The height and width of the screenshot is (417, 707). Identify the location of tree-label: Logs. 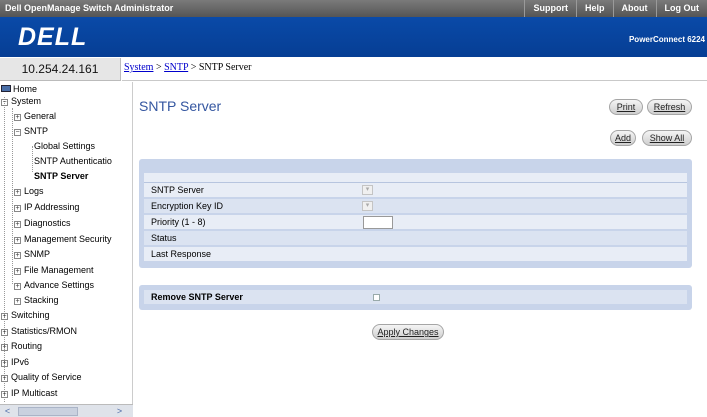
(34, 191).